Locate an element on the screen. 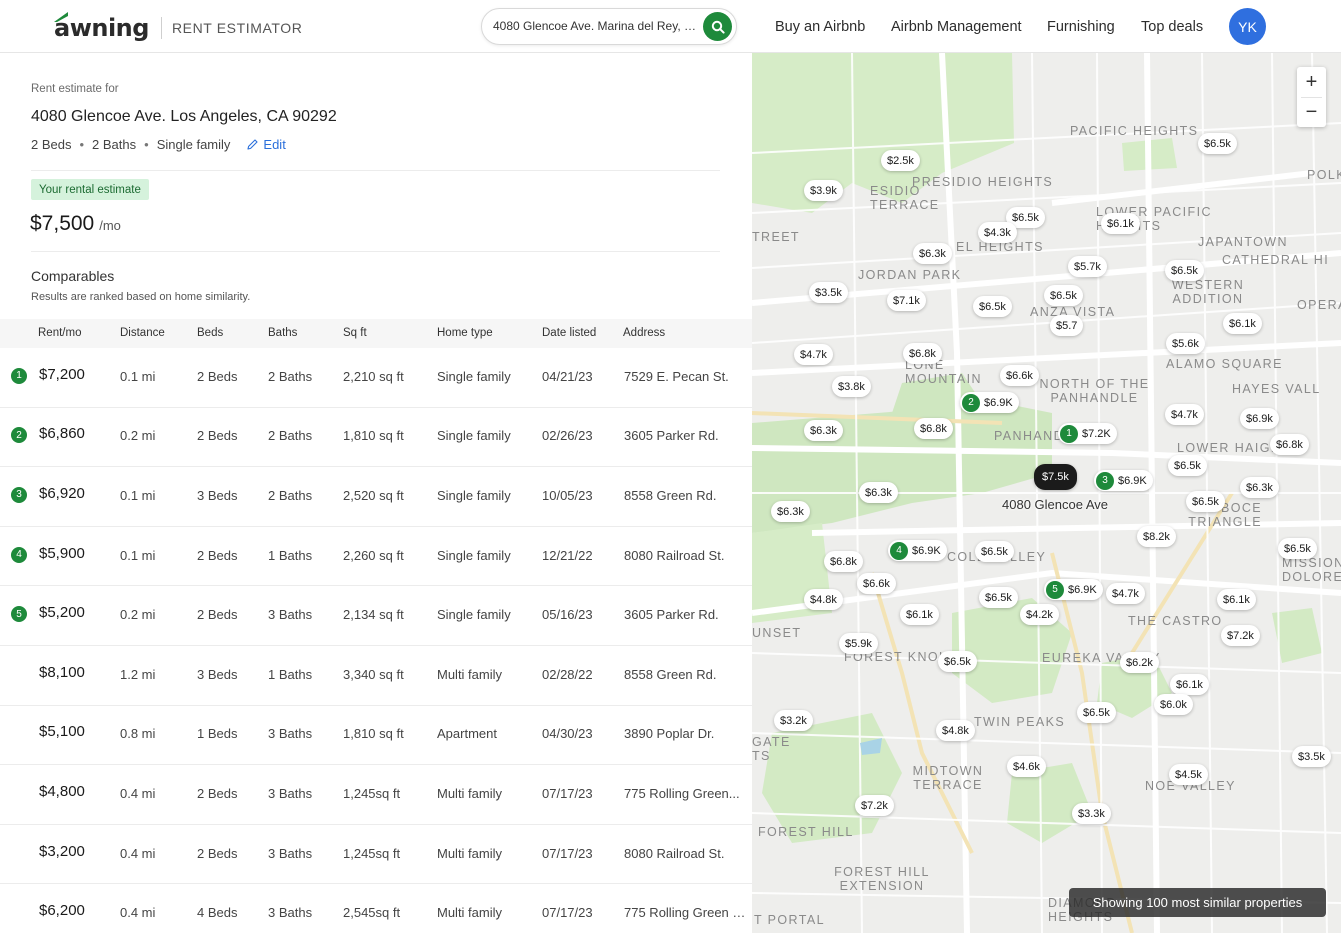 Image resolution: width=1341 pixels, height=933 pixels. nav-buy-airbnb: Buy an Airbnb is located at coordinates (820, 27).